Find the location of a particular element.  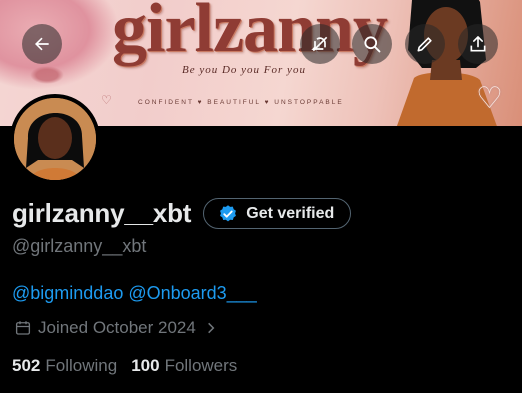

lips-decoration is located at coordinates (47, 75).